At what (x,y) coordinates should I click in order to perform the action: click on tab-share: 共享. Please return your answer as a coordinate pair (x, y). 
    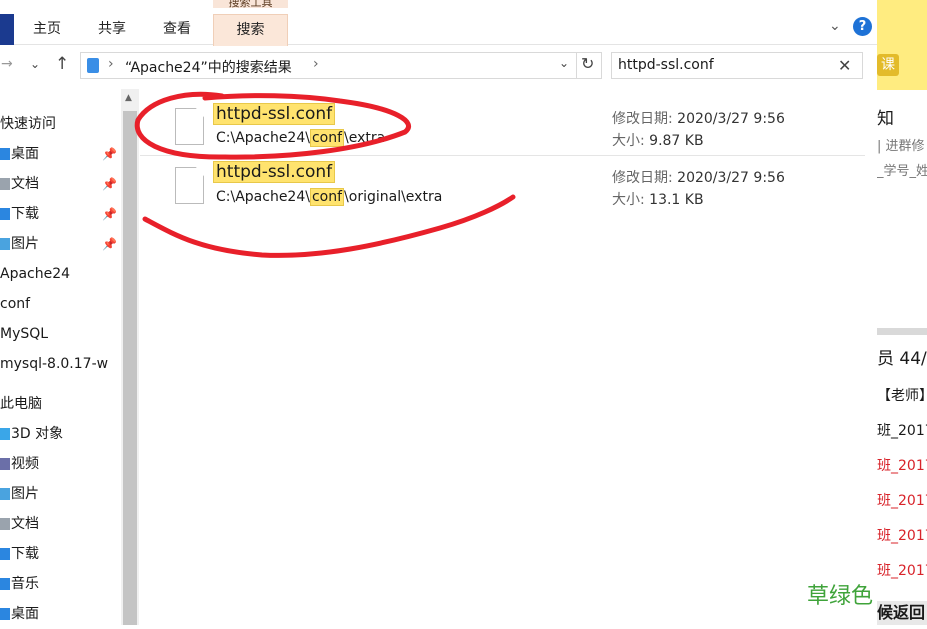
    Looking at the image, I should click on (112, 29).